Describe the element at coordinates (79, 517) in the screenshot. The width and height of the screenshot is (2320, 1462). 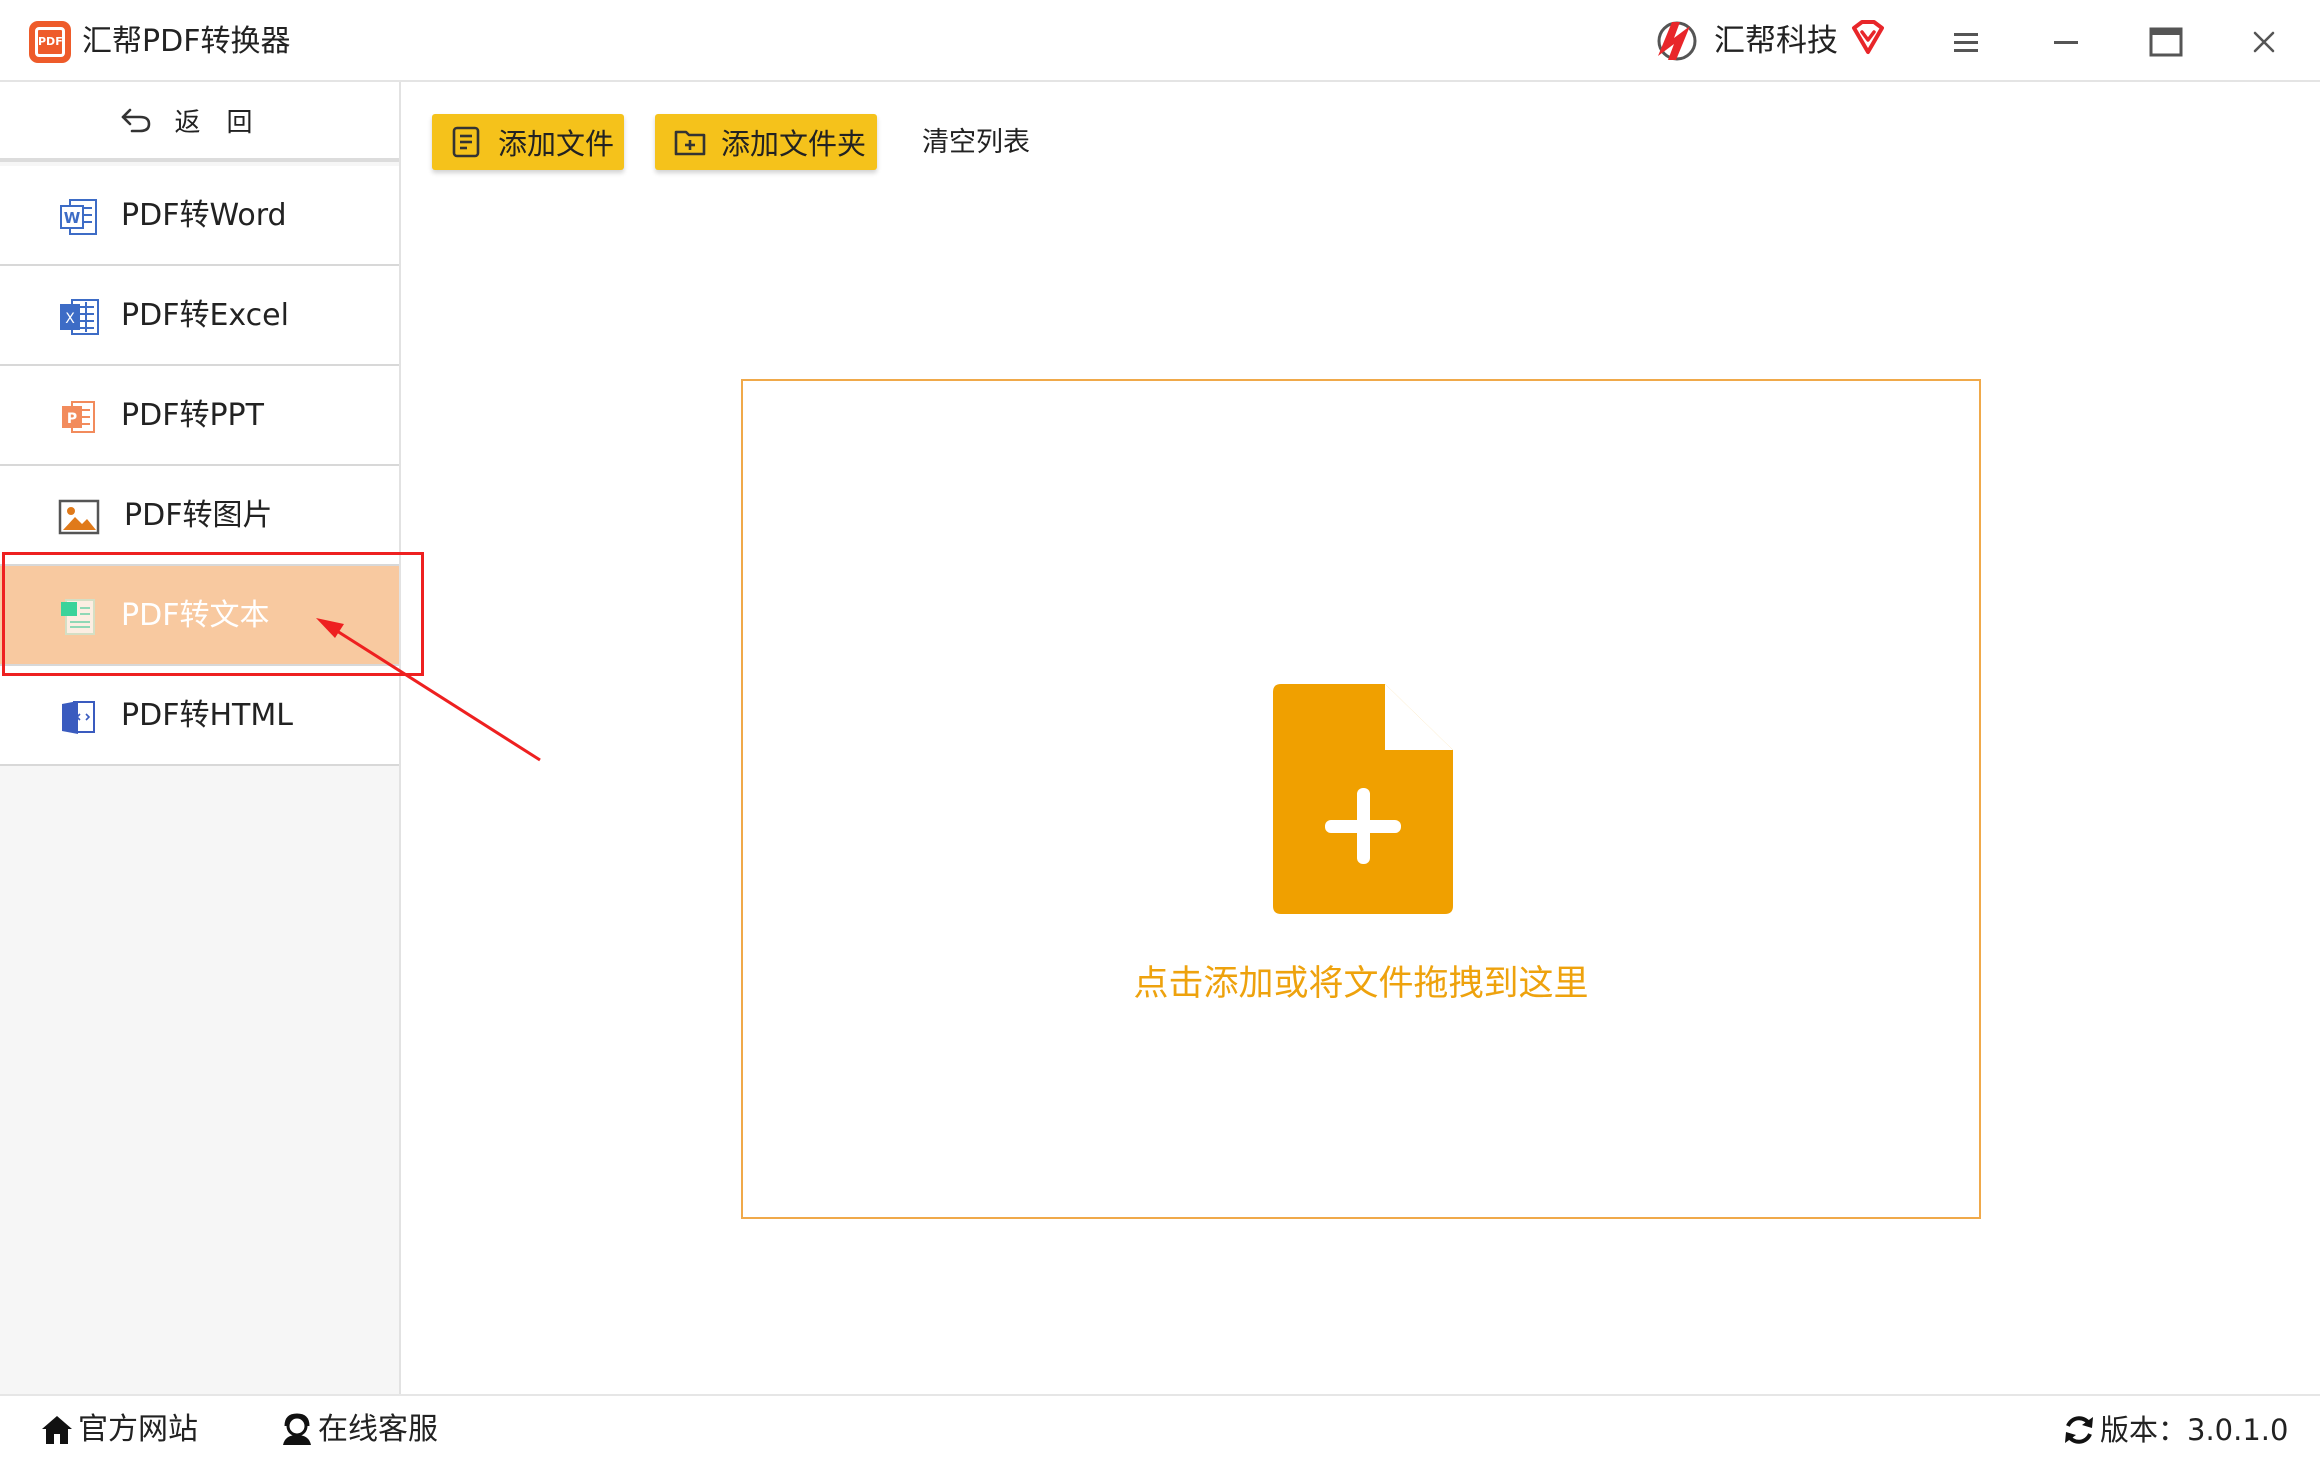
I see `image-icon` at that location.